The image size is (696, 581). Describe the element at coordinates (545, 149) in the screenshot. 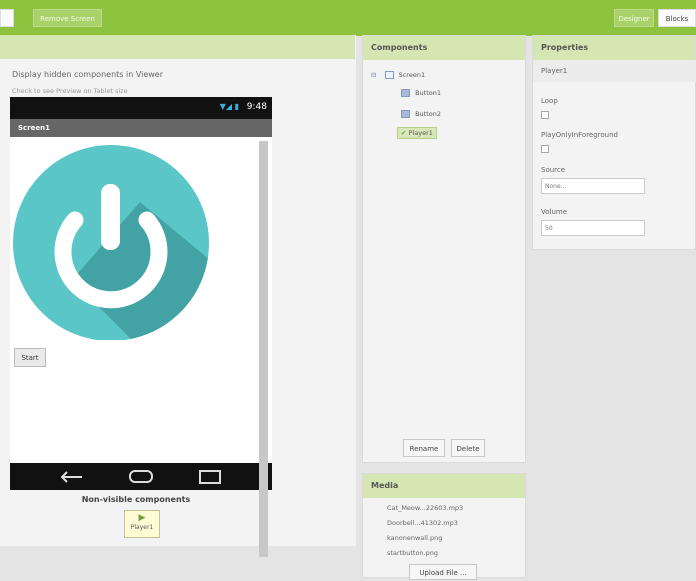

I see `play-only-checkbox` at that location.